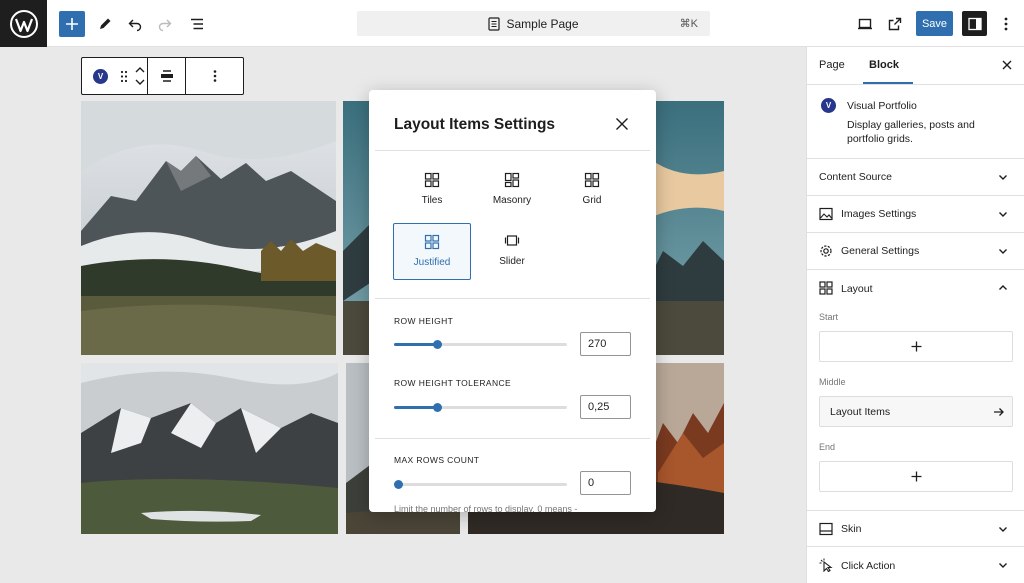 The width and height of the screenshot is (1024, 583). What do you see at coordinates (1003, 288) in the screenshot?
I see `chevron-up-icon` at bounding box center [1003, 288].